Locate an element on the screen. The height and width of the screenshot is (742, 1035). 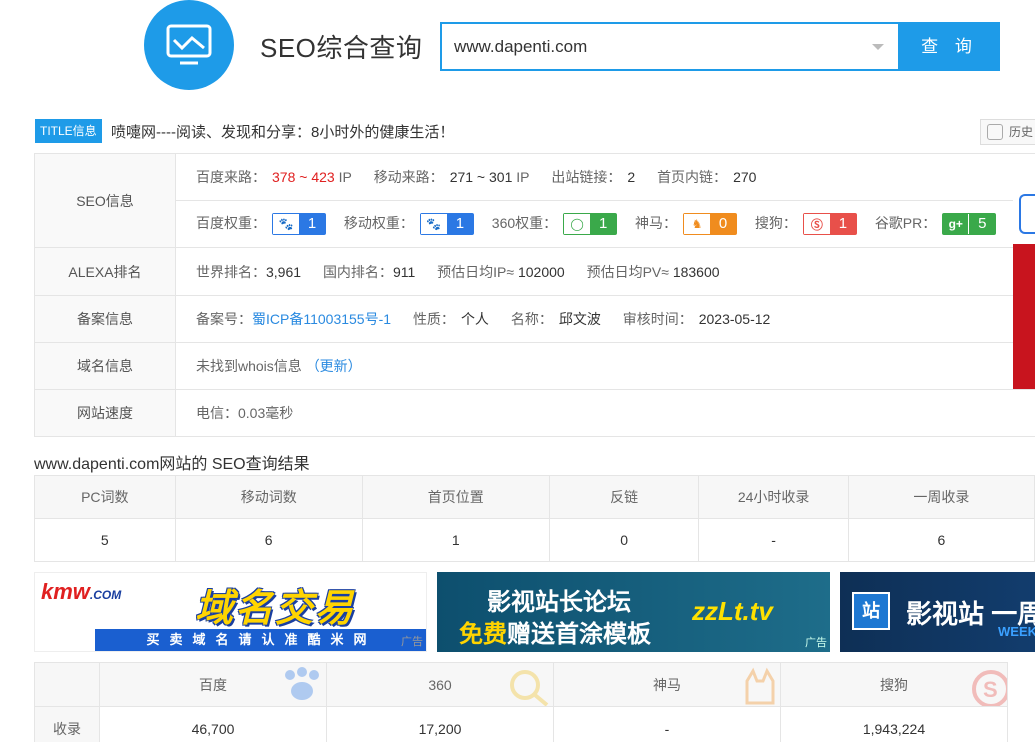
mobile-source-value: 271 ~ 301 is located at coordinates (481, 177).